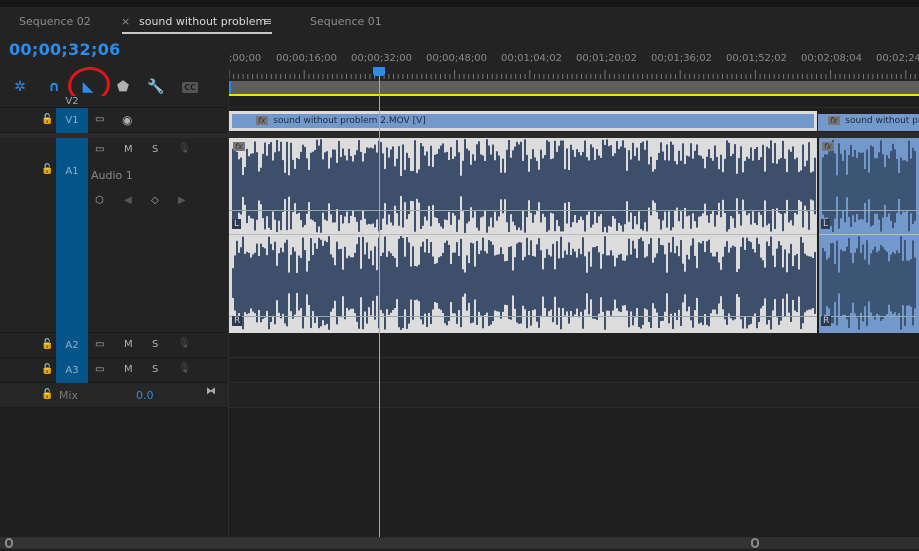  I want to click on previous-keyframe-icon: ◀, so click(128, 200).